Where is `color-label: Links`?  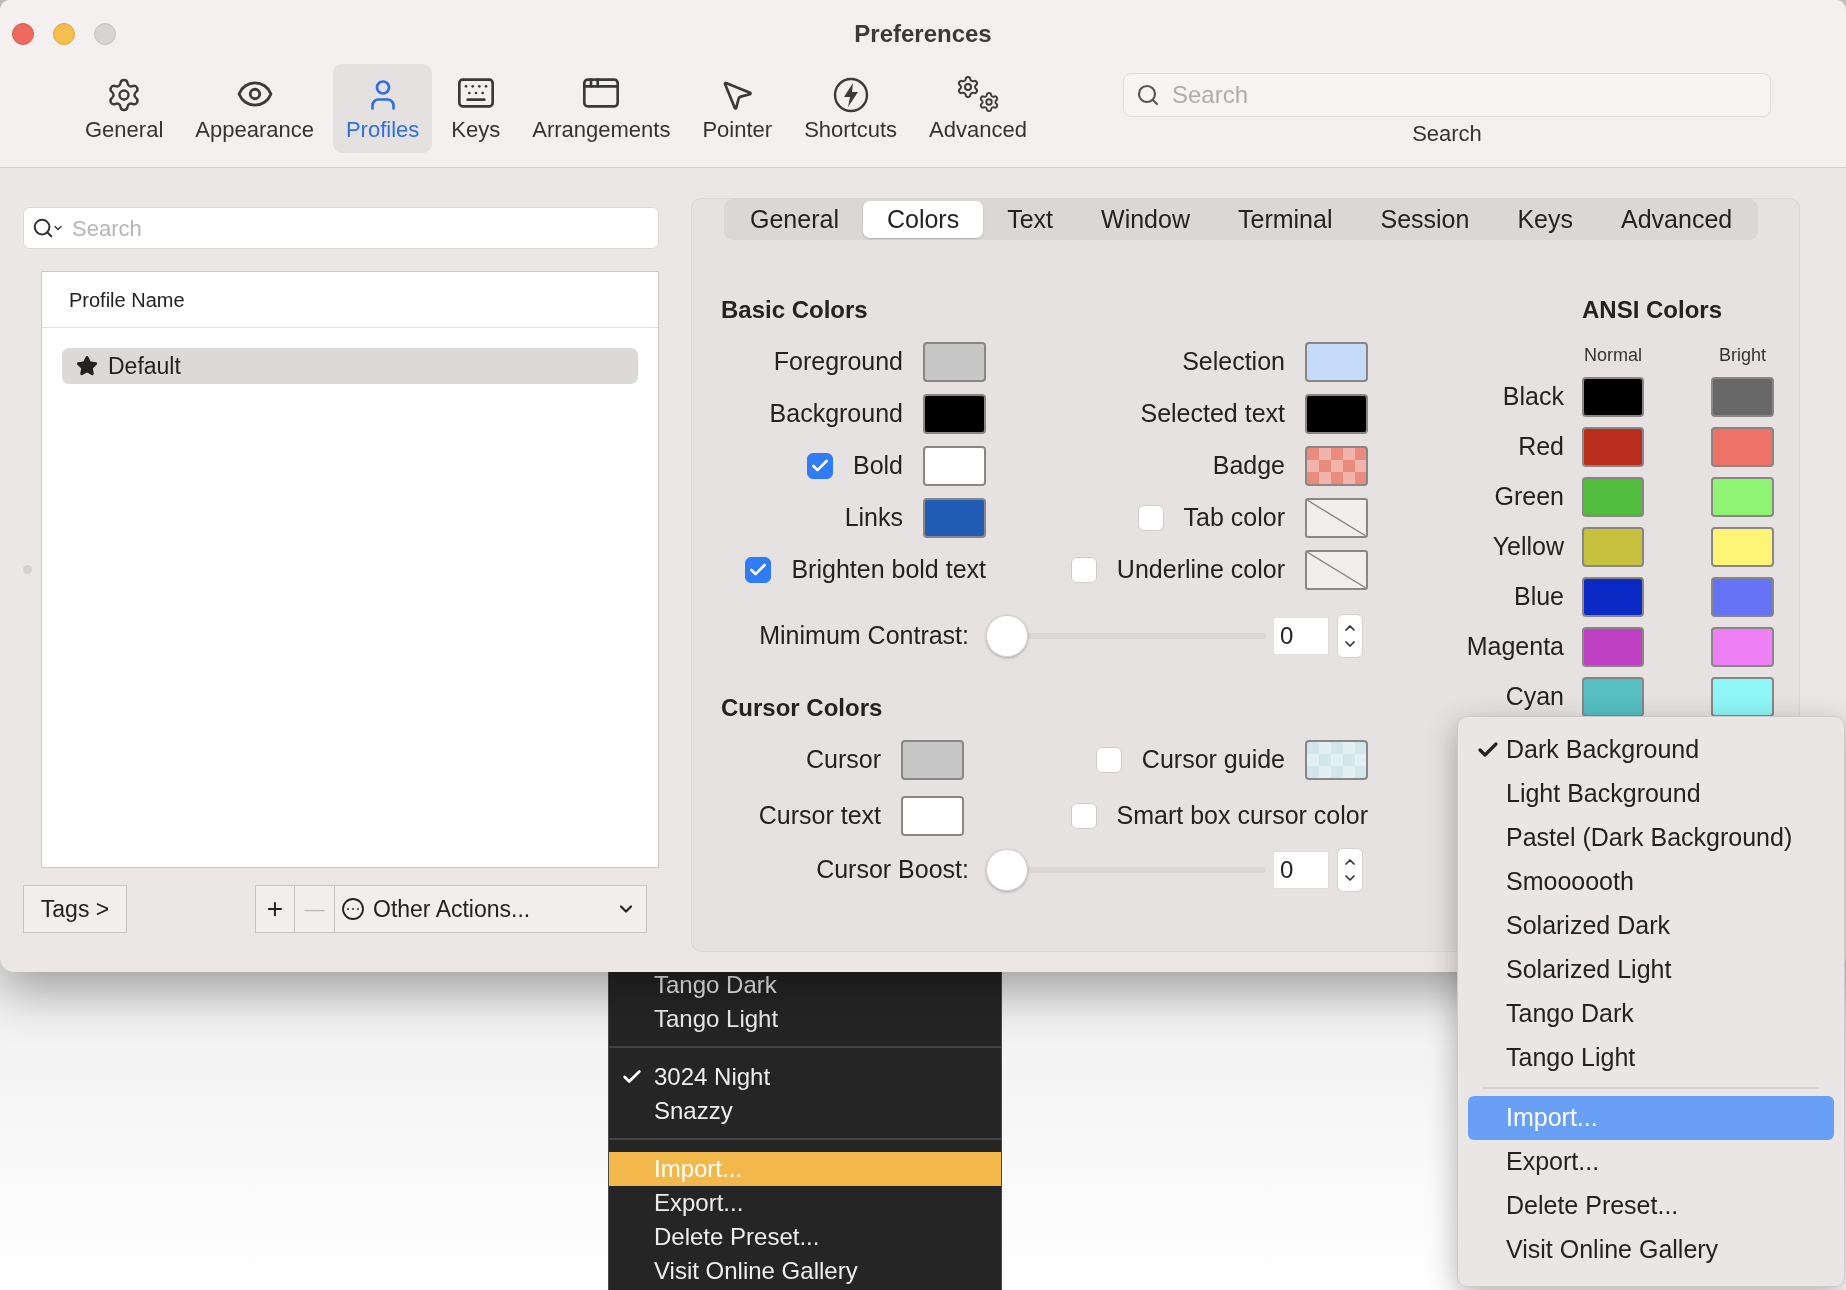
color-label: Links is located at coordinates (873, 518).